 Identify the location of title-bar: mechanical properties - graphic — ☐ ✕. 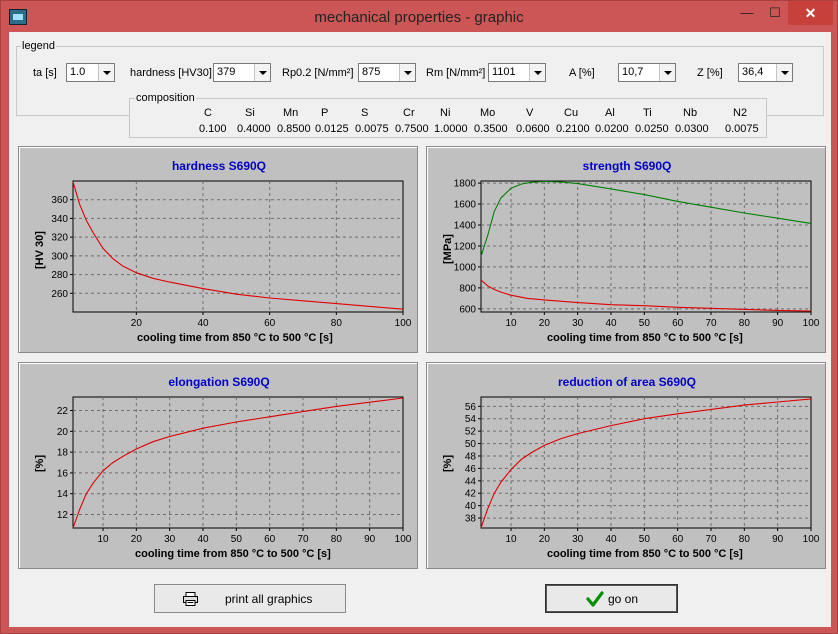
(419, 17).